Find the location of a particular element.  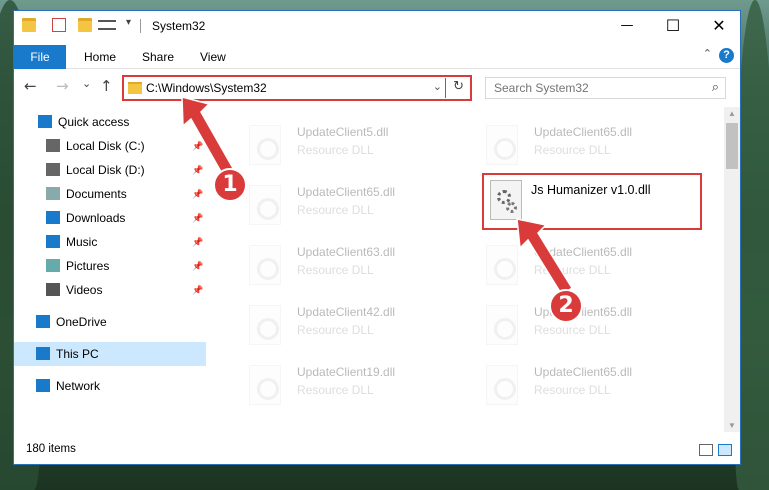

sidebar-item: Local Disk (D:) 📌 is located at coordinates (110, 170).